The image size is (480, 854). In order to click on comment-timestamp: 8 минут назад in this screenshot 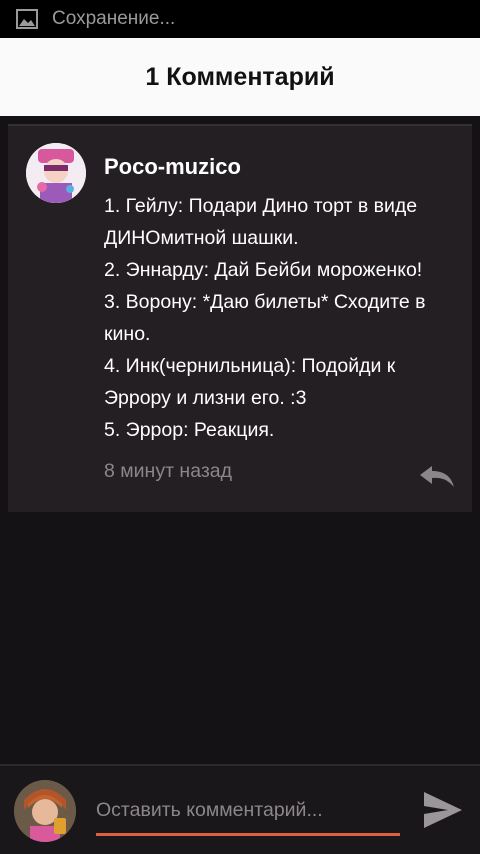, I will do `click(168, 471)`.